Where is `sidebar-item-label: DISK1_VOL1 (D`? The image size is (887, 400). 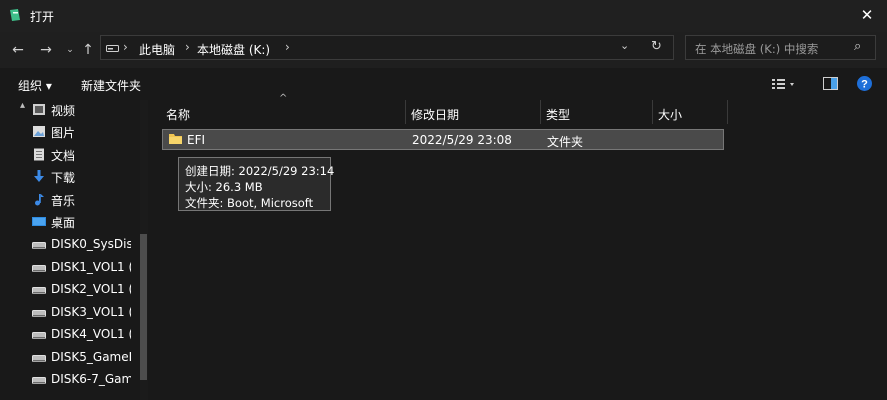 sidebar-item-label: DISK1_VOL1 (D is located at coordinates (91, 267).